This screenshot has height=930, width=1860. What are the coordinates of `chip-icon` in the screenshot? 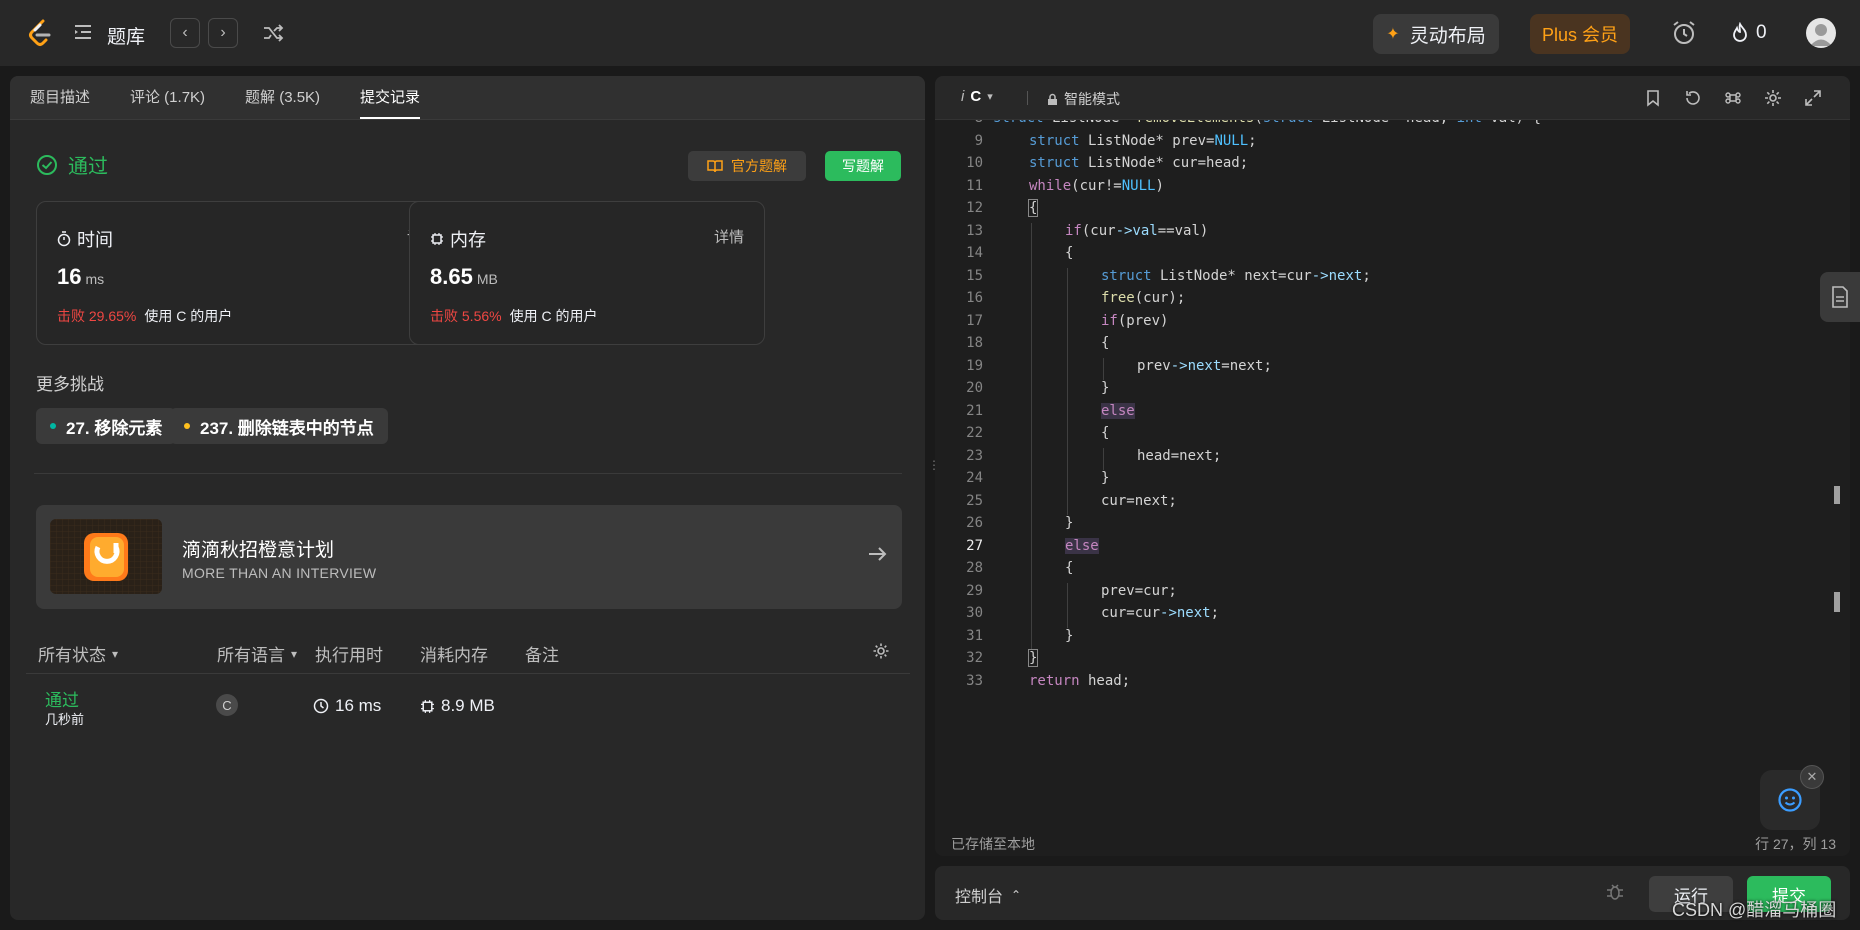 It's located at (427, 706).